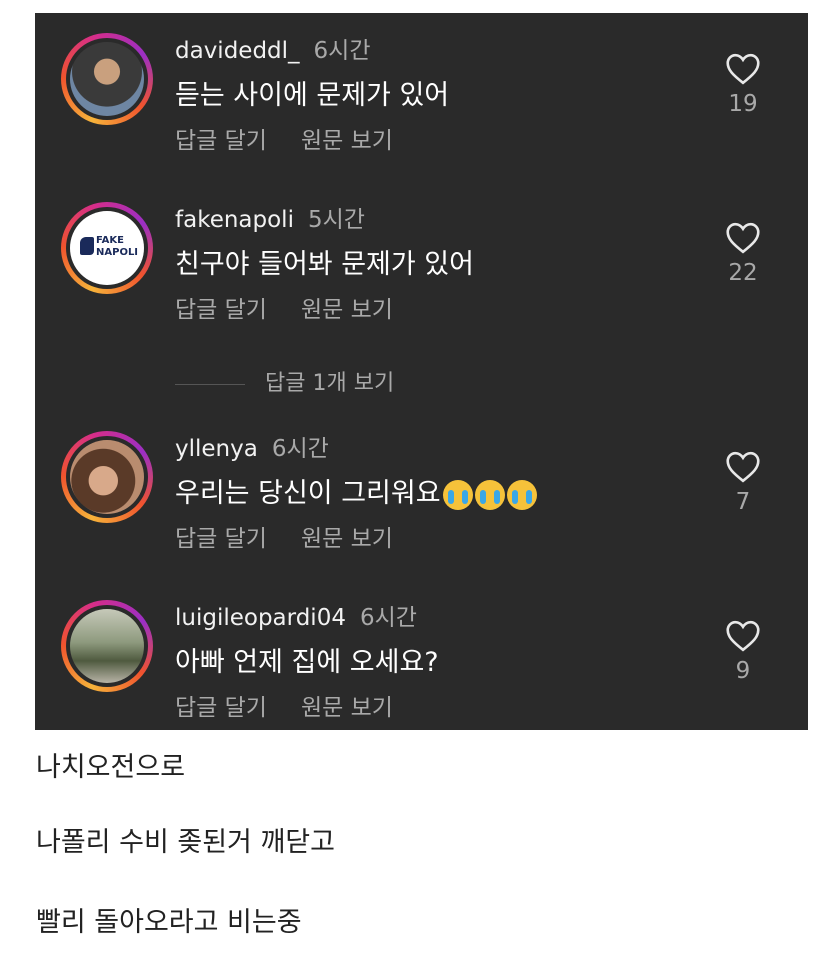 The width and height of the screenshot is (840, 975). I want to click on view-replies-button: 답글 1개 보기, so click(284, 381).